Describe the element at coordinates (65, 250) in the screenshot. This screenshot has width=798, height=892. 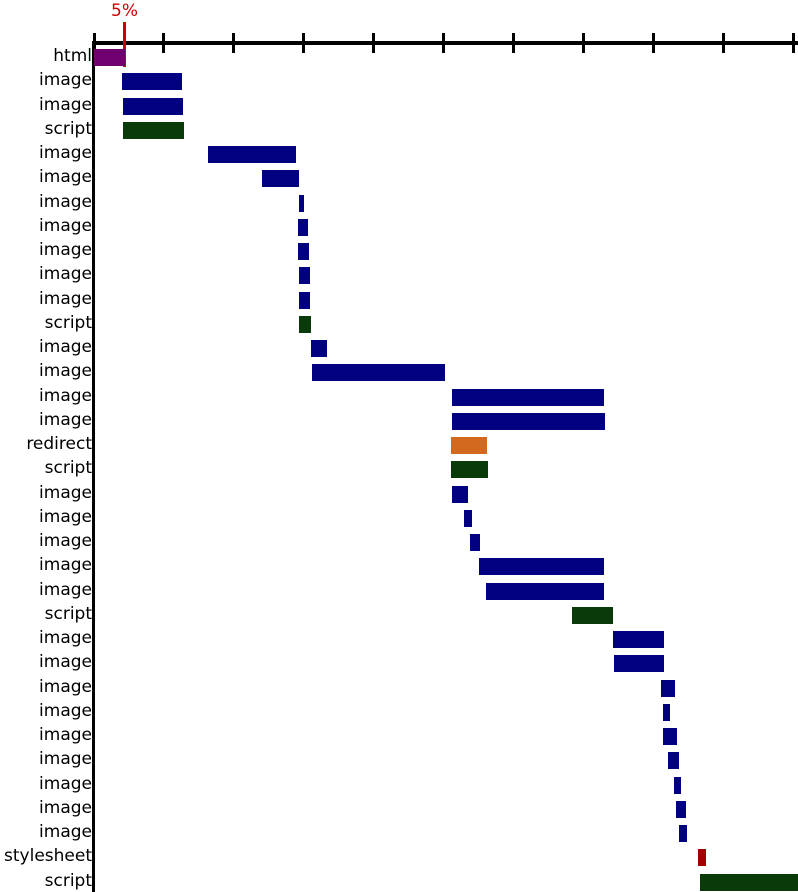
I see `row-label-image-8: image` at that location.